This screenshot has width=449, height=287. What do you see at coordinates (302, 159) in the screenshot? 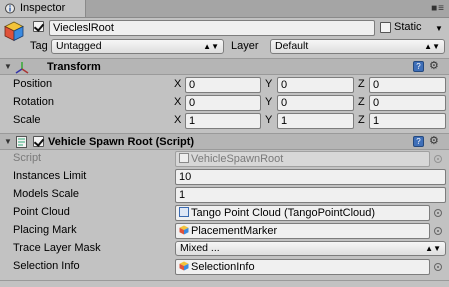
I see `script-field: VehicleSpawnRoot` at bounding box center [302, 159].